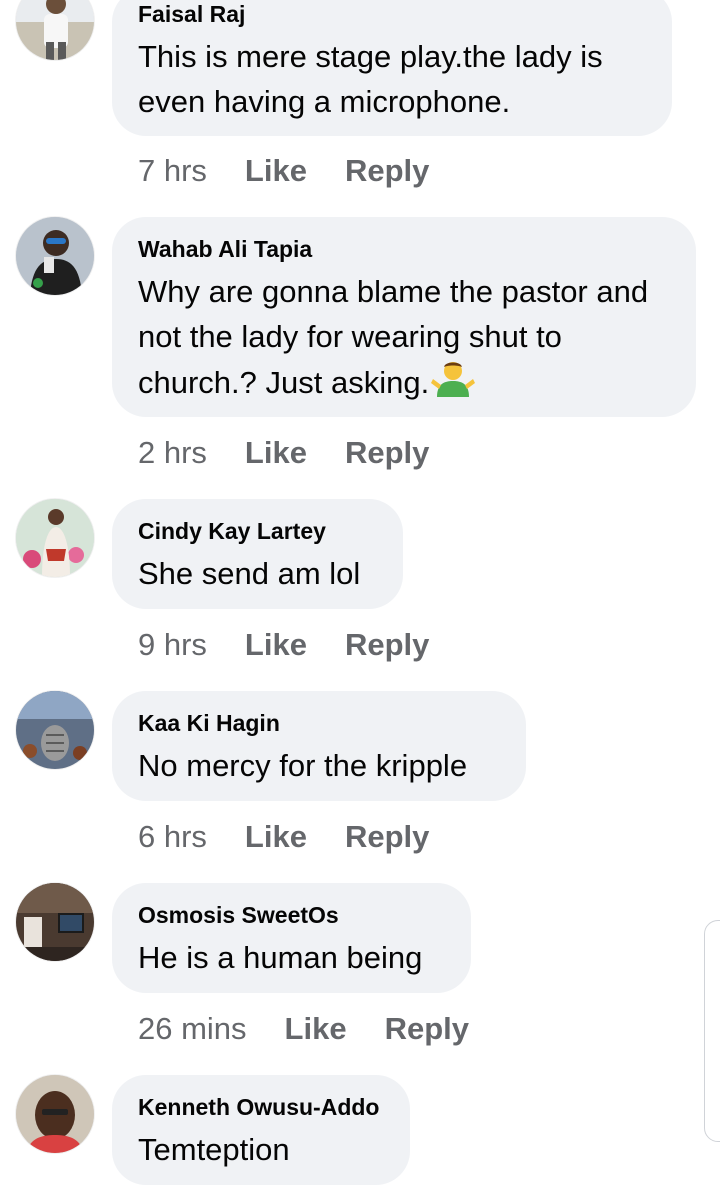 This screenshot has height=1185, width=720. What do you see at coordinates (257, 554) in the screenshot?
I see `comment-bubble: Cindy Kay Lartey She send am lol` at bounding box center [257, 554].